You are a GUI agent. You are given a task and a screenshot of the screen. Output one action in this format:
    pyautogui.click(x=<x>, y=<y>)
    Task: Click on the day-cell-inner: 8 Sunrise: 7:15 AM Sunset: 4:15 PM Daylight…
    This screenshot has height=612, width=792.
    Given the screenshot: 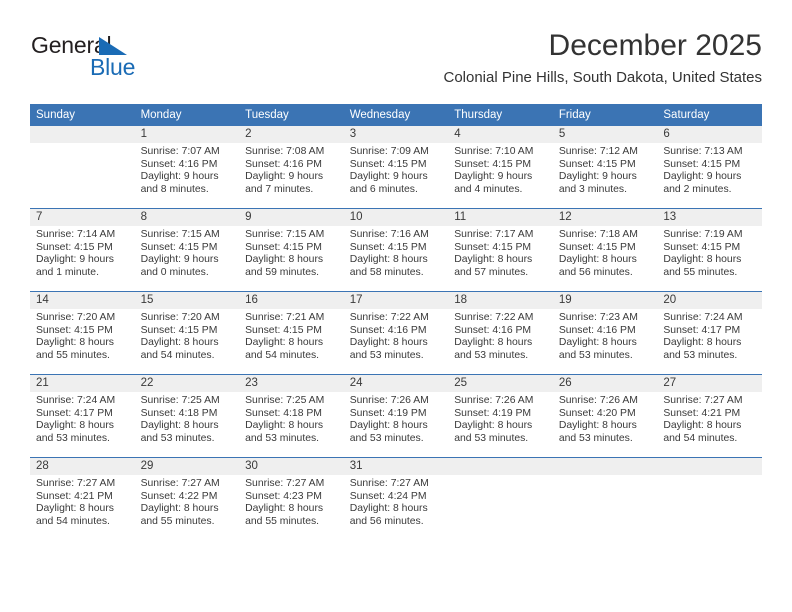 What is the action you would take?
    pyautogui.click(x=187, y=250)
    